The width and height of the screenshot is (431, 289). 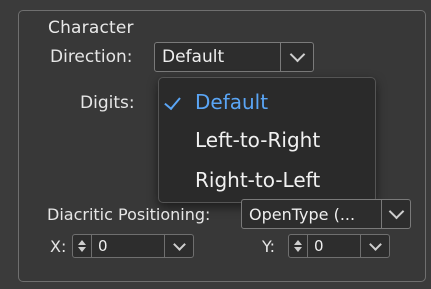 What do you see at coordinates (107, 103) in the screenshot?
I see `digits-label: Digits:` at bounding box center [107, 103].